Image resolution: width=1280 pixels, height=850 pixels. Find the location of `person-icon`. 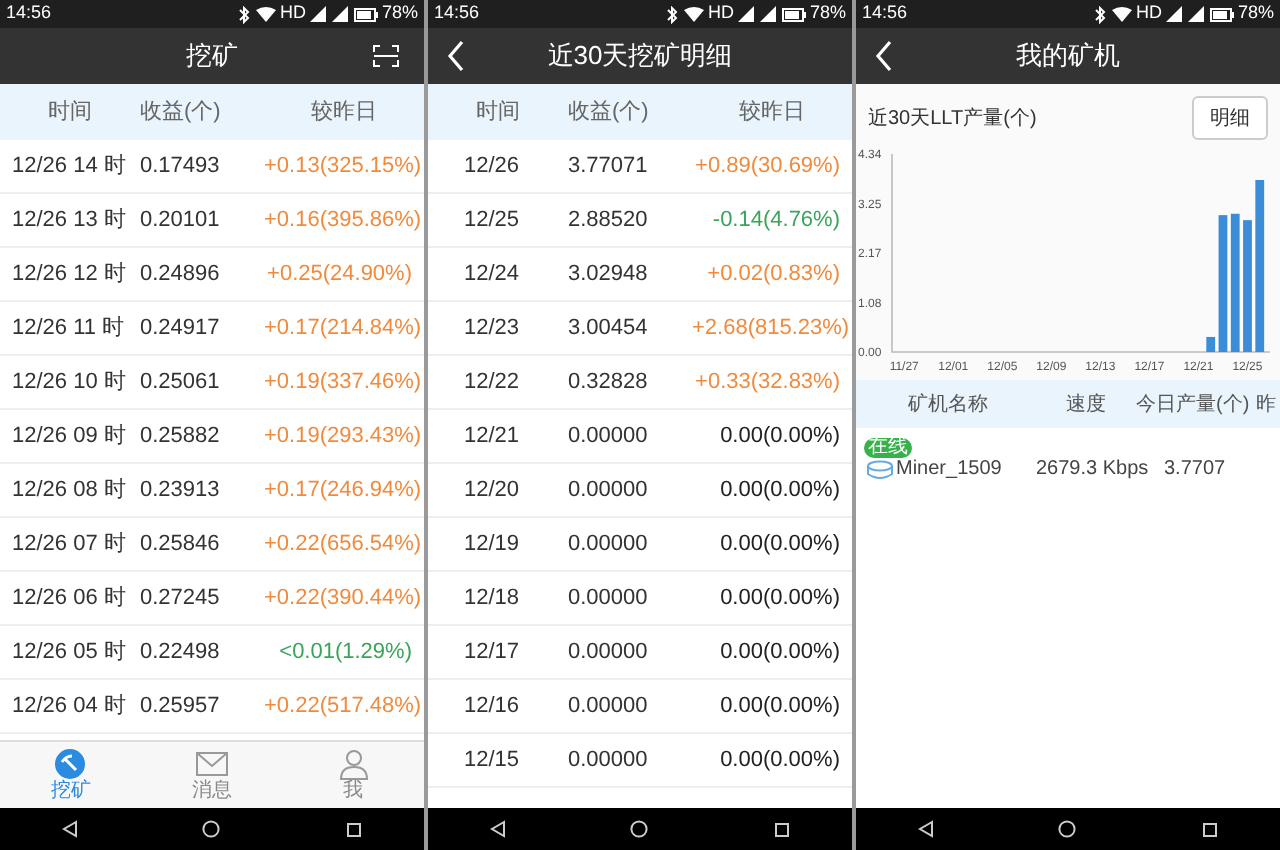

person-icon is located at coordinates (353, 764).